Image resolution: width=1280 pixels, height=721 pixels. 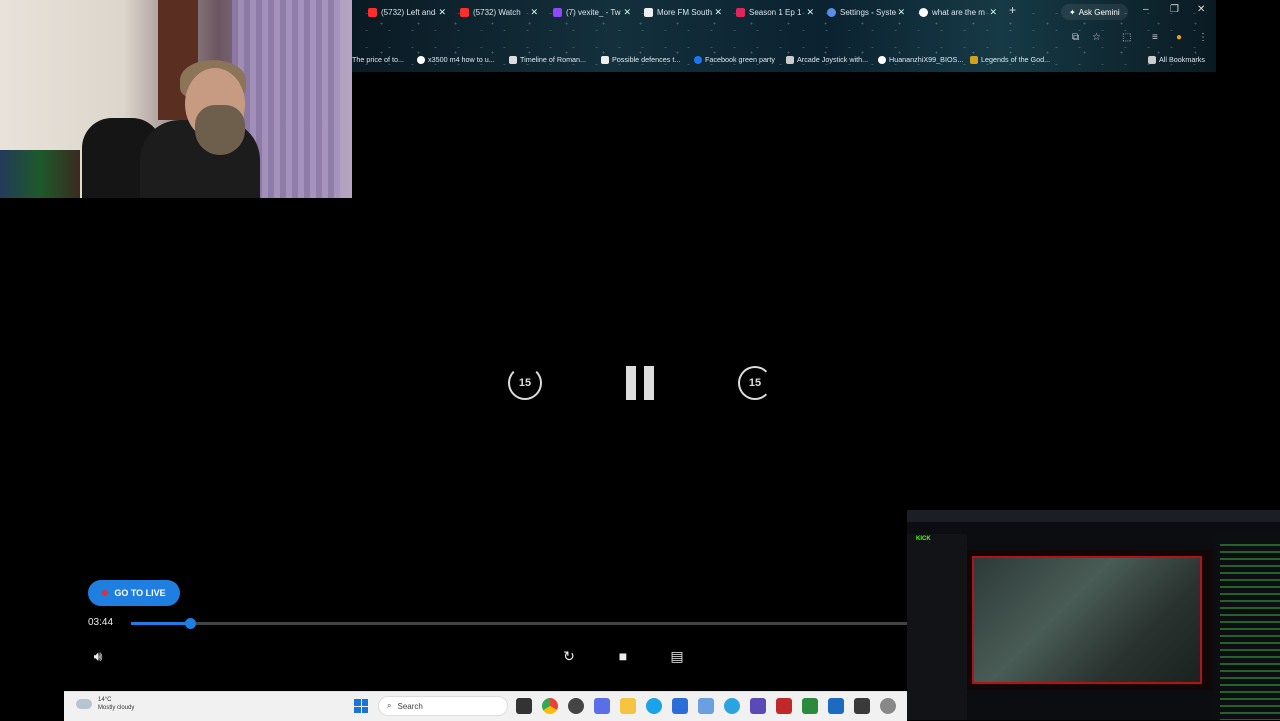 I want to click on pause-icon, so click(x=640, y=383).